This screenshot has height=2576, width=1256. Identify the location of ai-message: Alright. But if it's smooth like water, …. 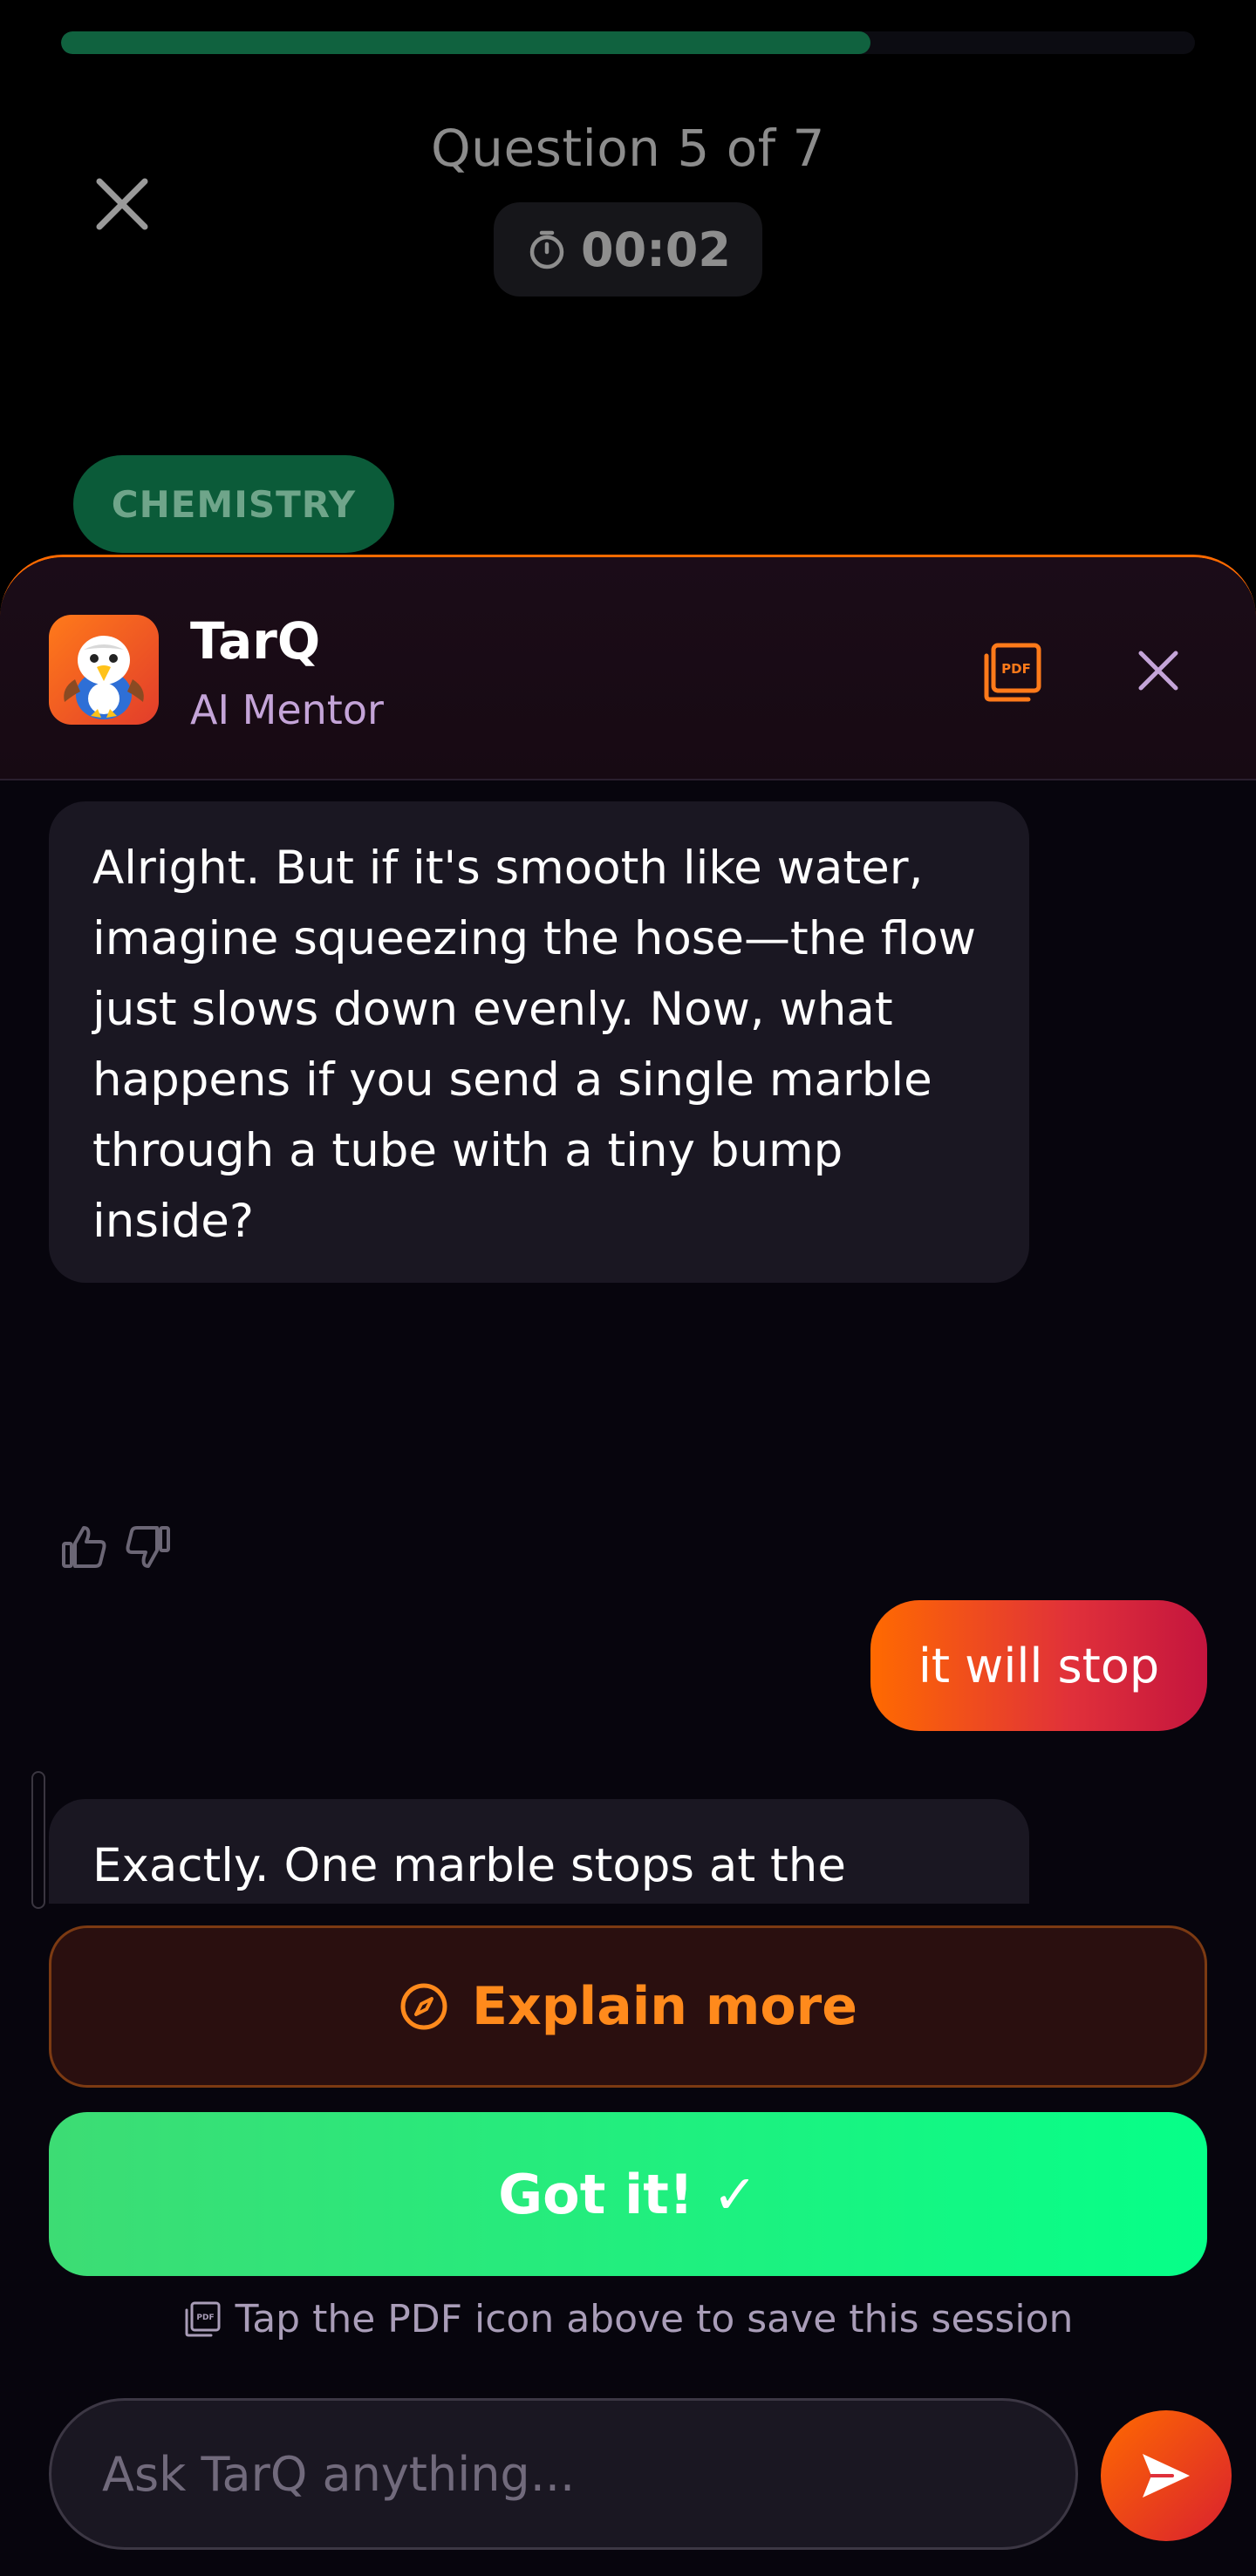
(539, 1042).